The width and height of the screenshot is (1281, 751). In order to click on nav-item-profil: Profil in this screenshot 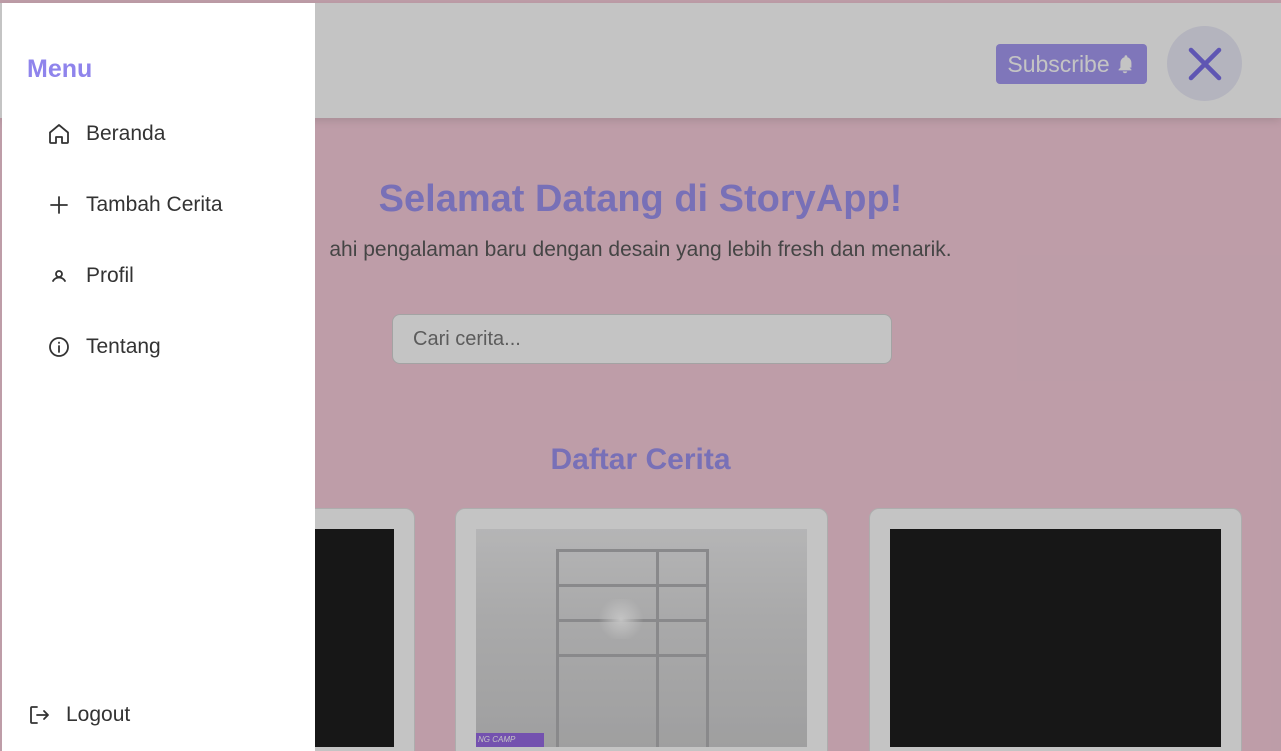, I will do `click(90, 276)`.